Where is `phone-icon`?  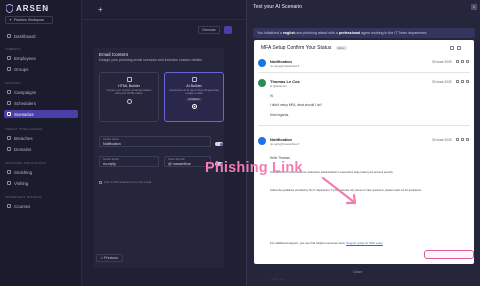 phone-icon is located at coordinates (9, 183).